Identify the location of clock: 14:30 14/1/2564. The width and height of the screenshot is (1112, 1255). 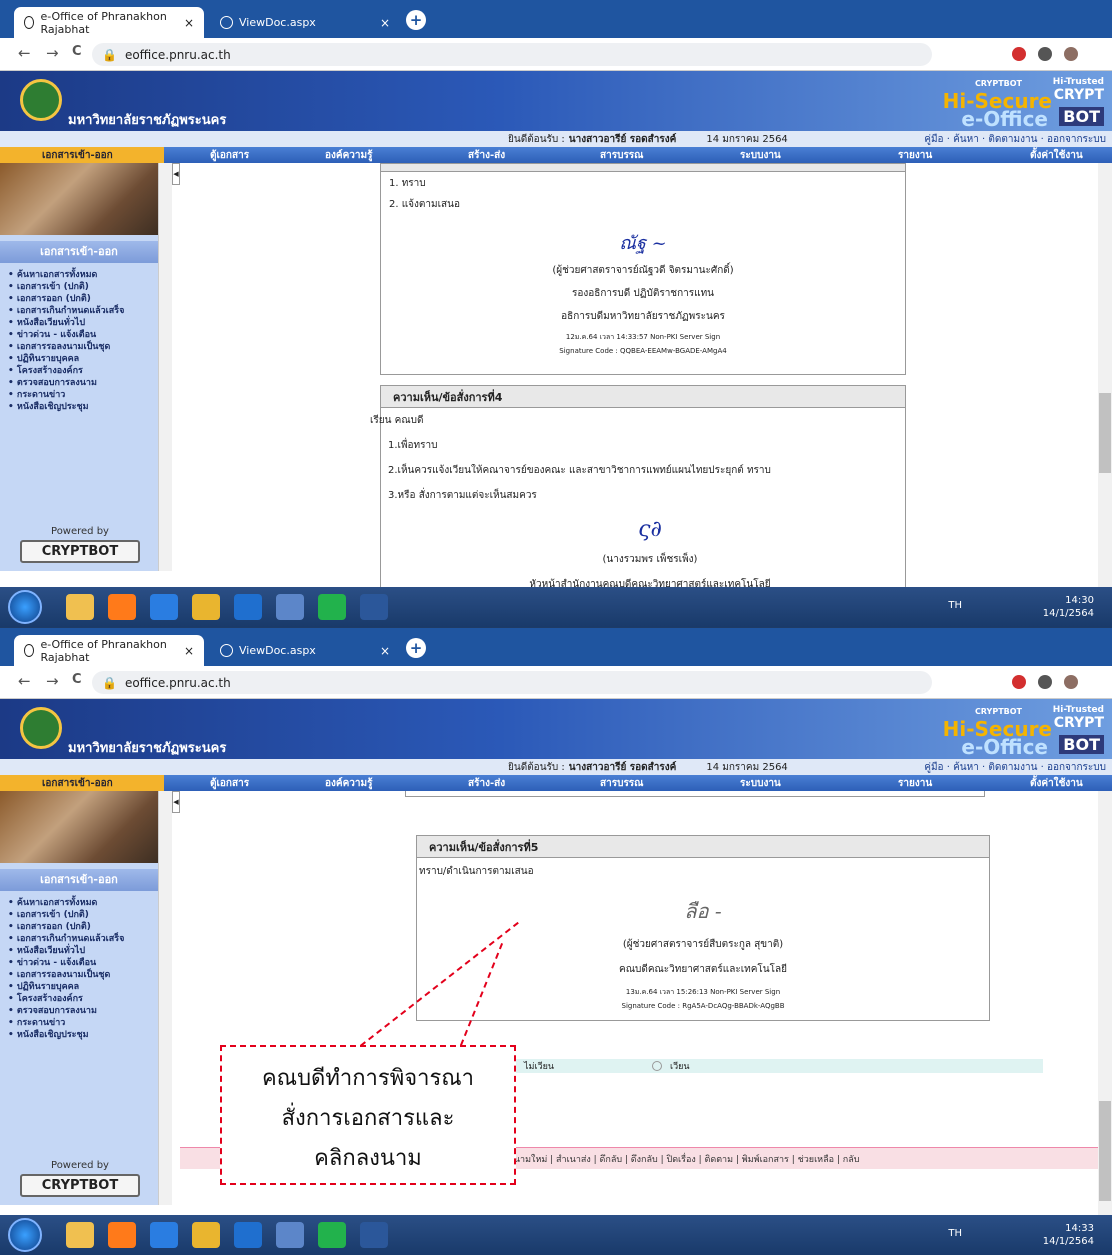
(1068, 607).